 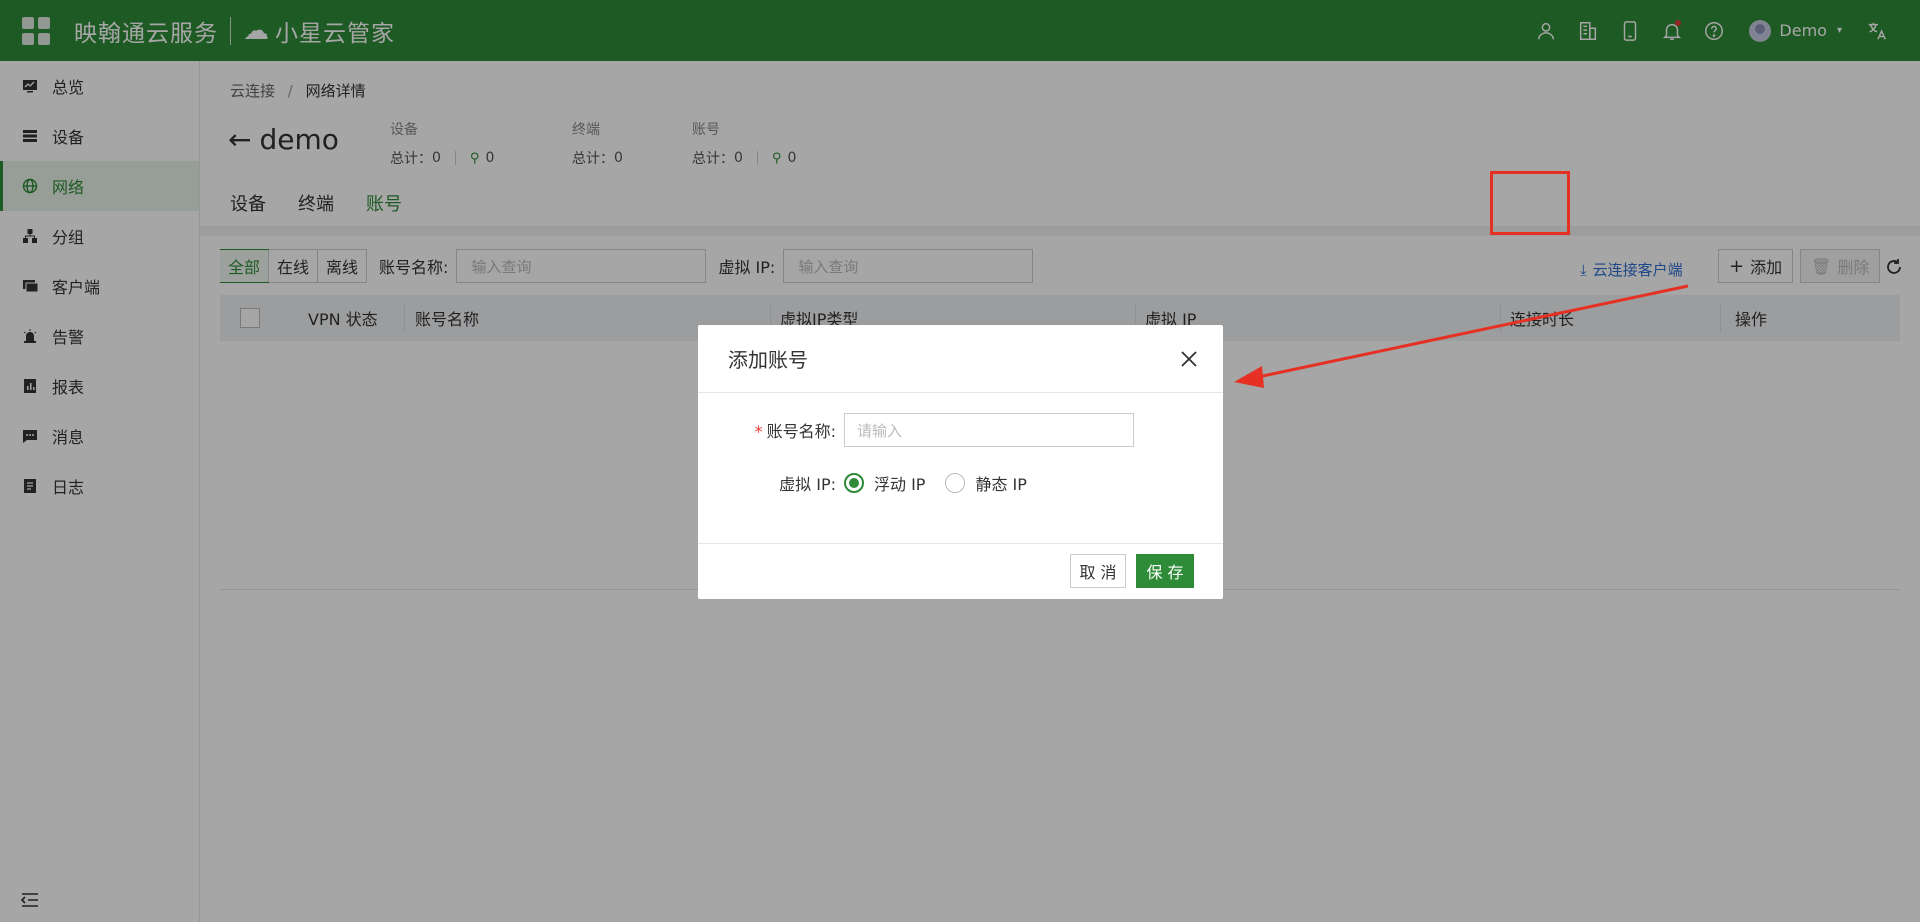 I want to click on cancel-button: 取 消, so click(x=1098, y=571).